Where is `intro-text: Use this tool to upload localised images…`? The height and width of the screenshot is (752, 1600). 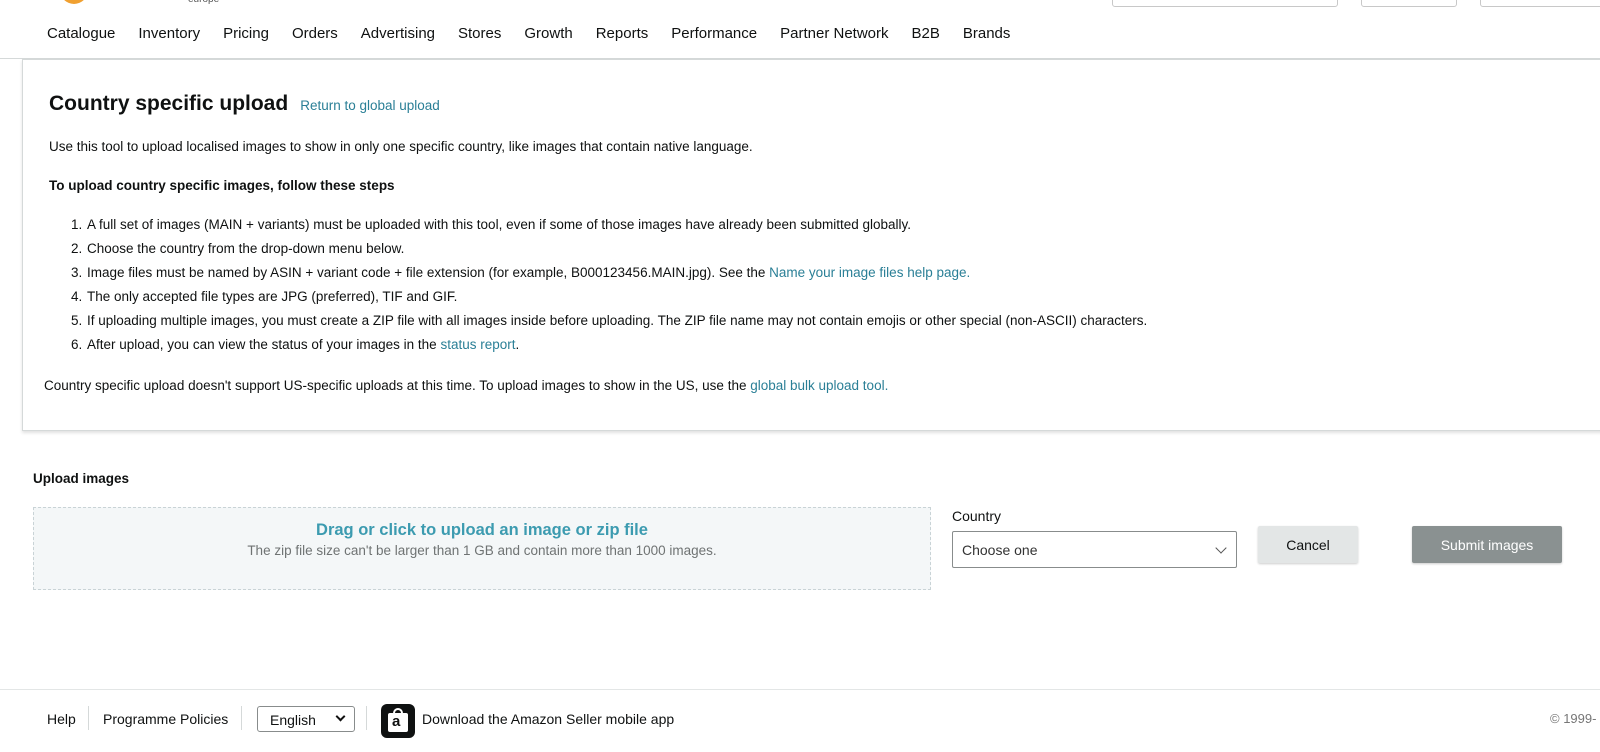 intro-text: Use this tool to upload localised images… is located at coordinates (401, 146).